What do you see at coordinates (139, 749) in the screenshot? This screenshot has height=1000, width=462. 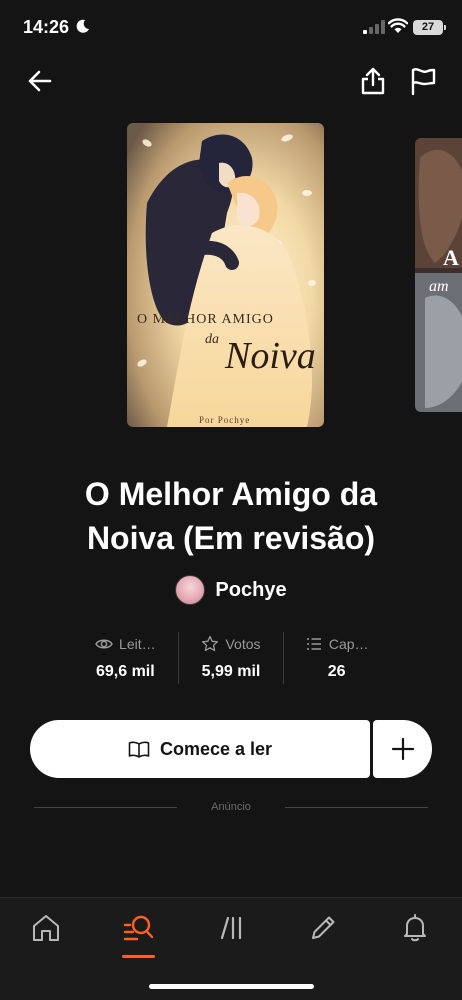 I see `book-open-icon` at bounding box center [139, 749].